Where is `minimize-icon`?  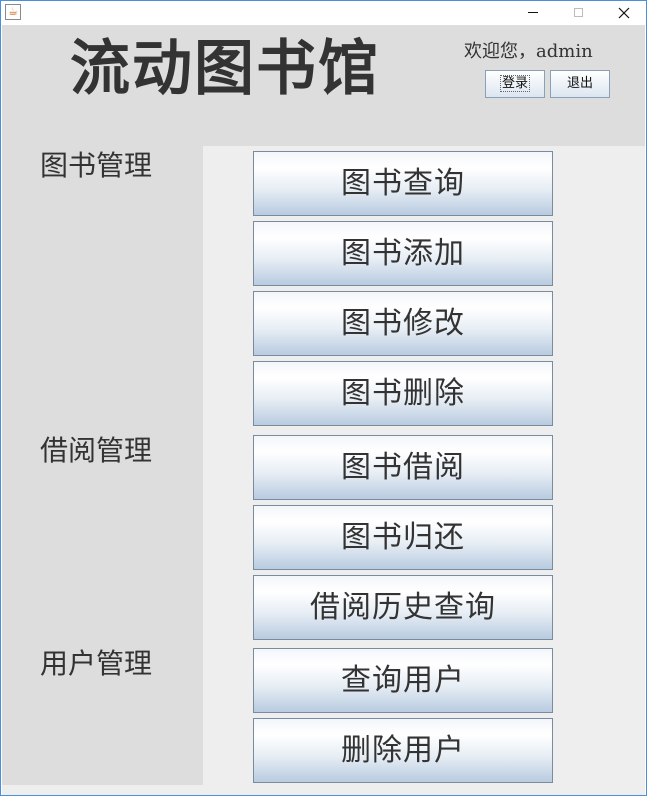
minimize-icon is located at coordinates (533, 12).